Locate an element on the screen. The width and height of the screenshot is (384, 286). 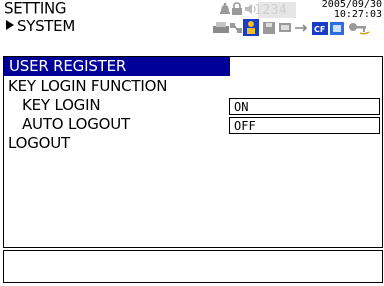
screen-title: SETTING is located at coordinates (35, 9).